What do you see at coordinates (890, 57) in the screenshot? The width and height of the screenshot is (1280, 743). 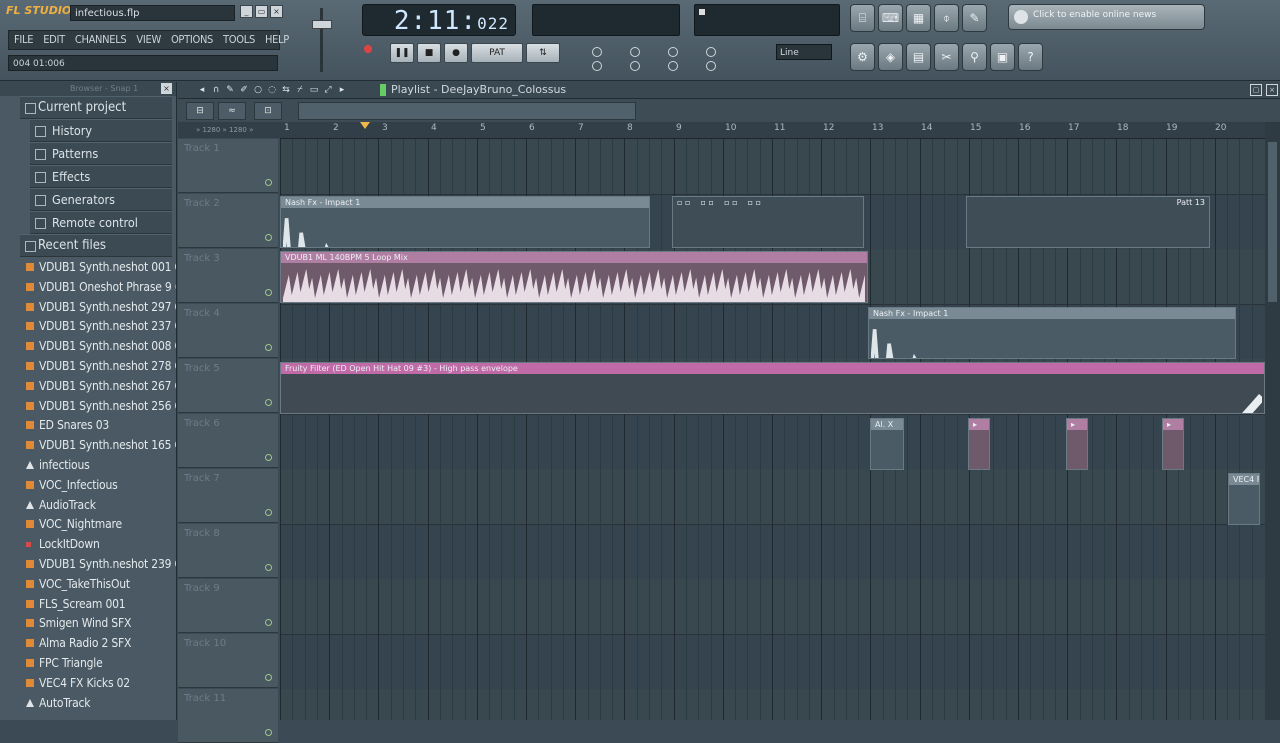 I see `window-tool-button: ◈` at bounding box center [890, 57].